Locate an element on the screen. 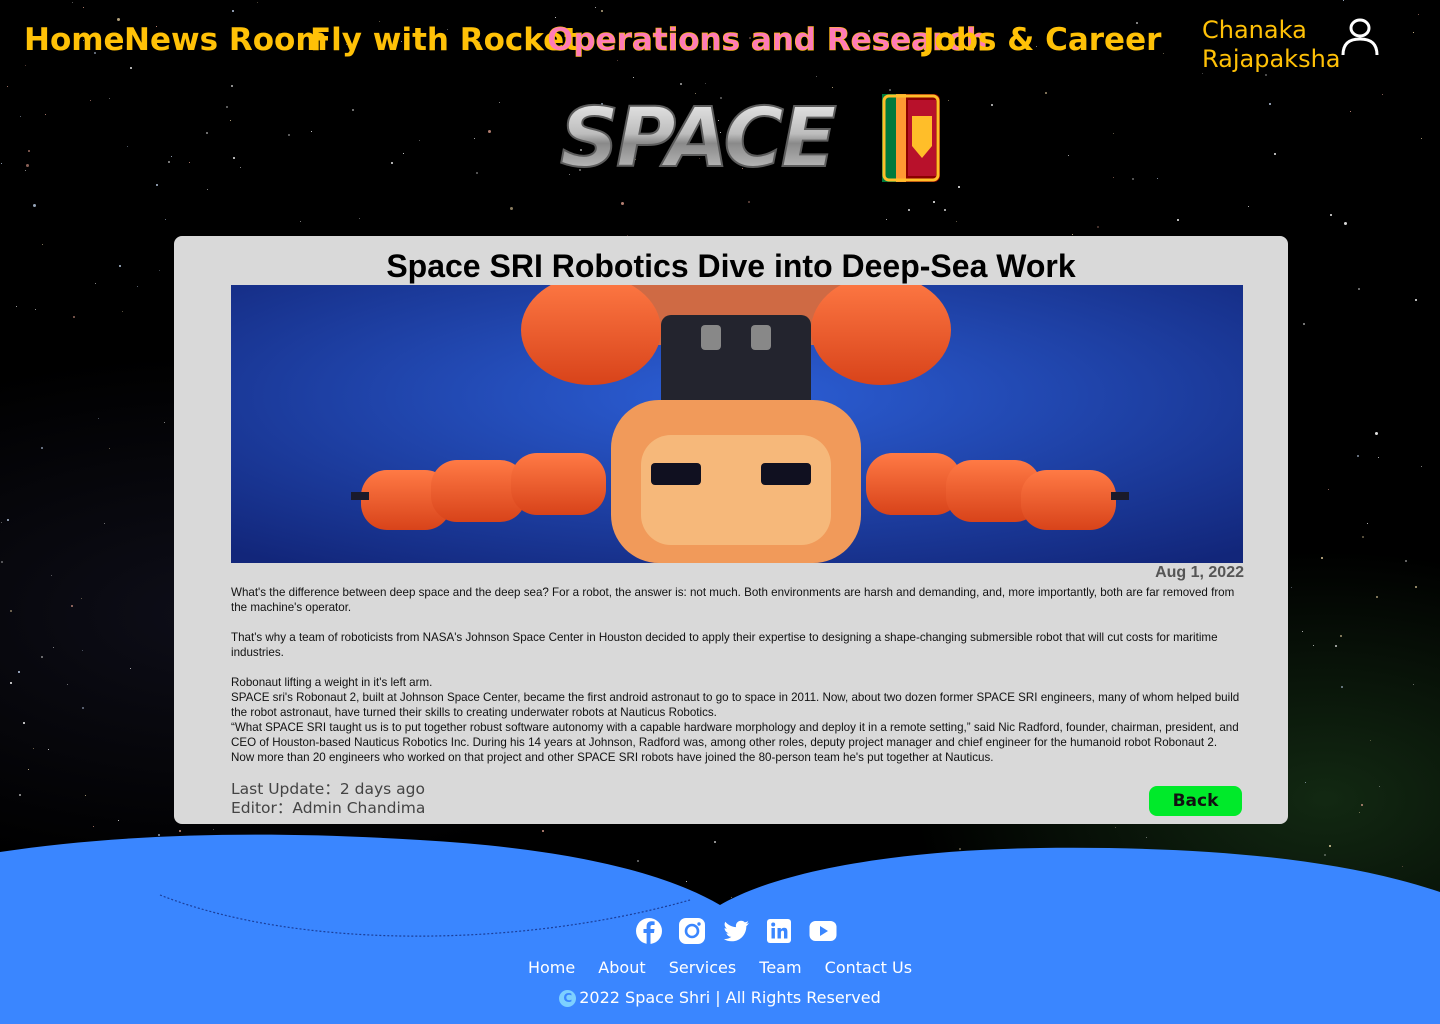 Image resolution: width=1440 pixels, height=1024 pixels. user-icon is located at coordinates (1360, 37).